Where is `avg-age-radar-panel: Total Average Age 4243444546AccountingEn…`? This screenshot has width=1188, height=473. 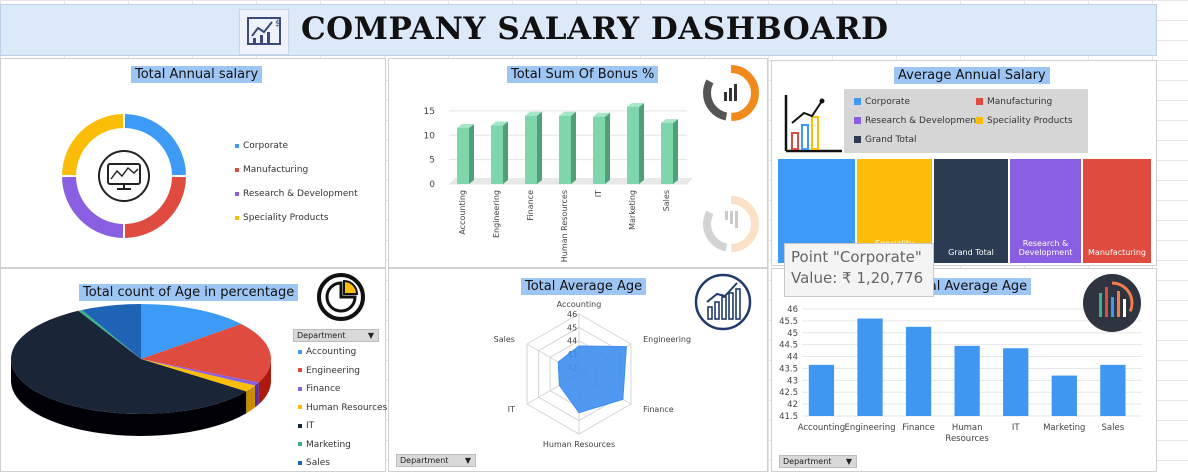 avg-age-radar-panel: Total Average Age 4243444546AccountingEn… is located at coordinates (578, 370).